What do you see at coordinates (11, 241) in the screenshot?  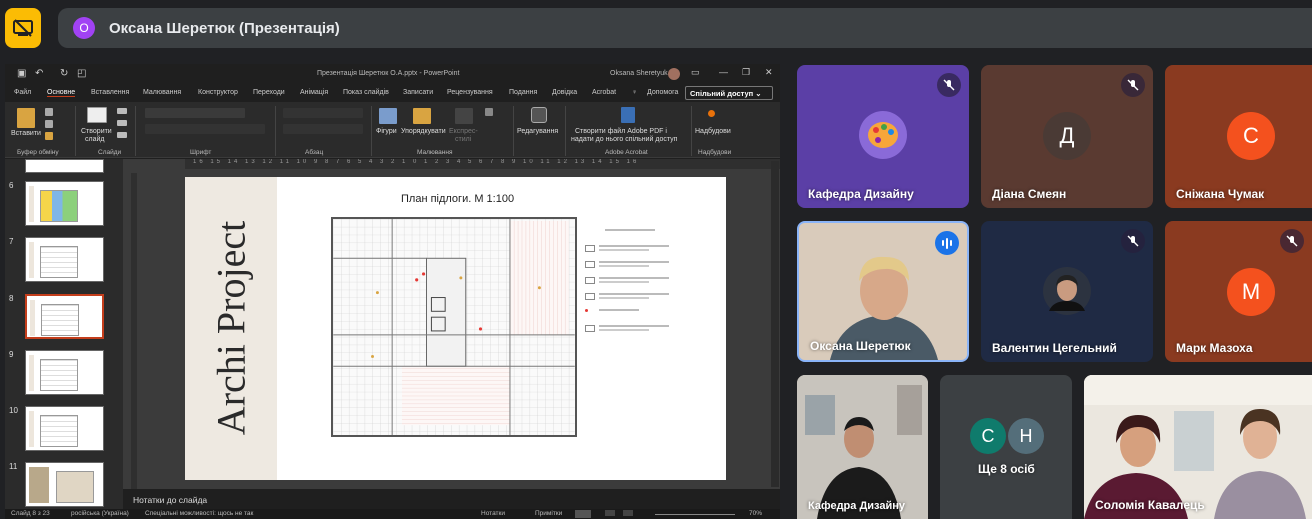 I see `thumb-number: 7` at bounding box center [11, 241].